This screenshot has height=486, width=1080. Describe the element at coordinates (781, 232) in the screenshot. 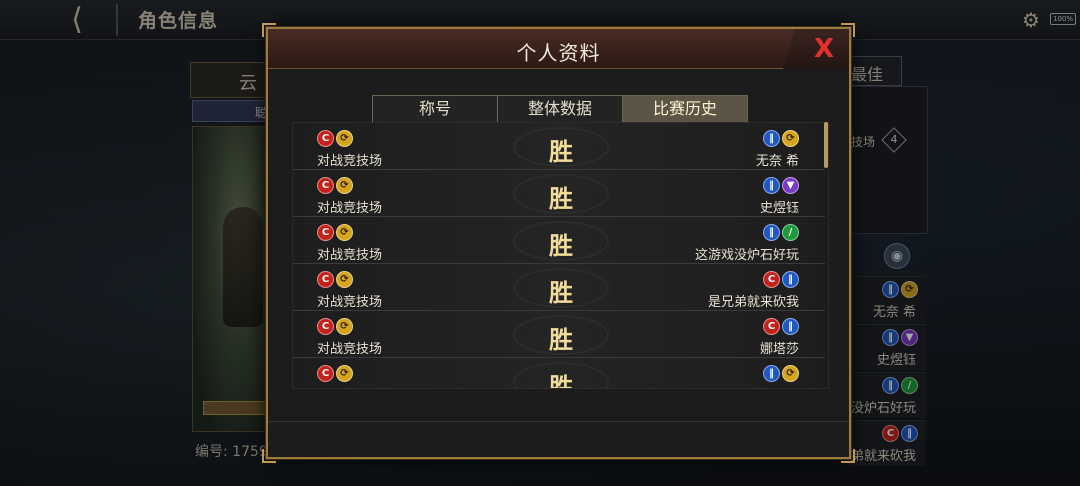

I see `opponent-class-icons: ‖ /` at that location.